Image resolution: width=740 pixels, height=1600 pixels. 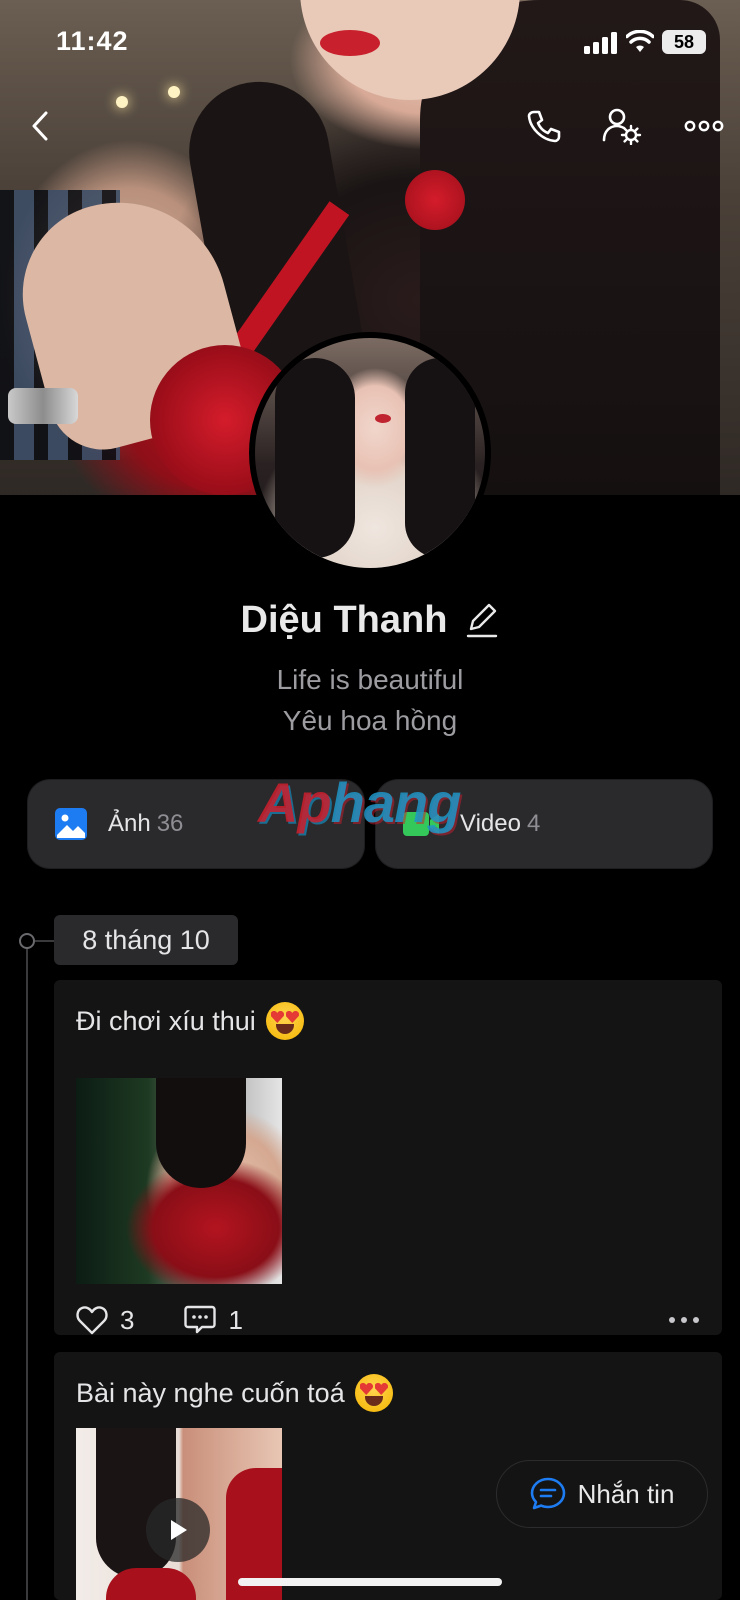 What do you see at coordinates (166, 1020) in the screenshot?
I see `post-caption: Đi chơi xíu thui` at bounding box center [166, 1020].